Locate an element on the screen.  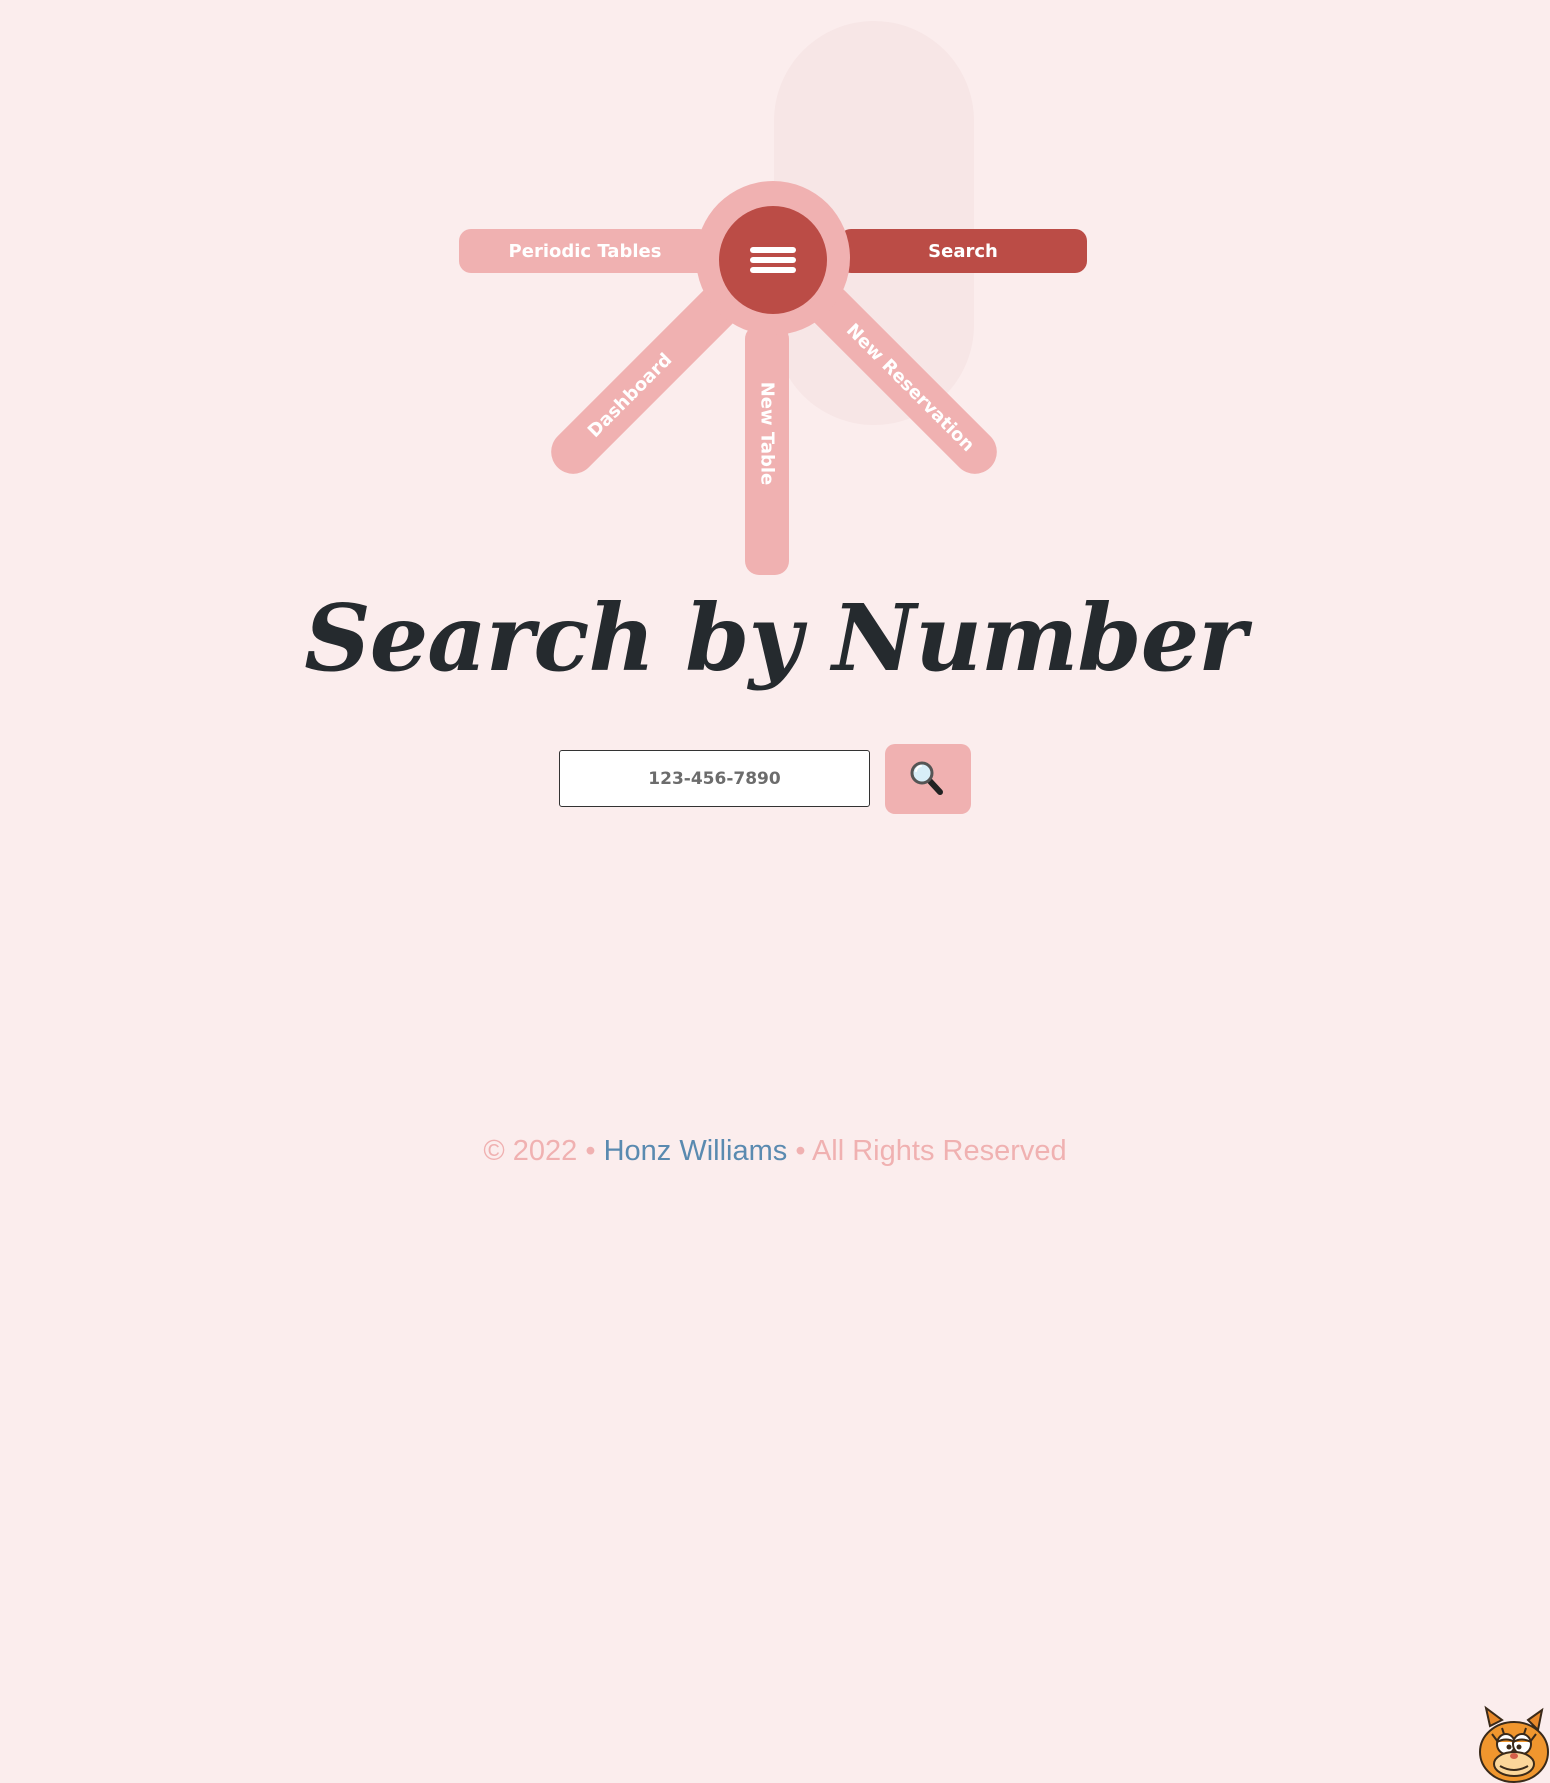
page-title: Search by Number is located at coordinates (775, 638).